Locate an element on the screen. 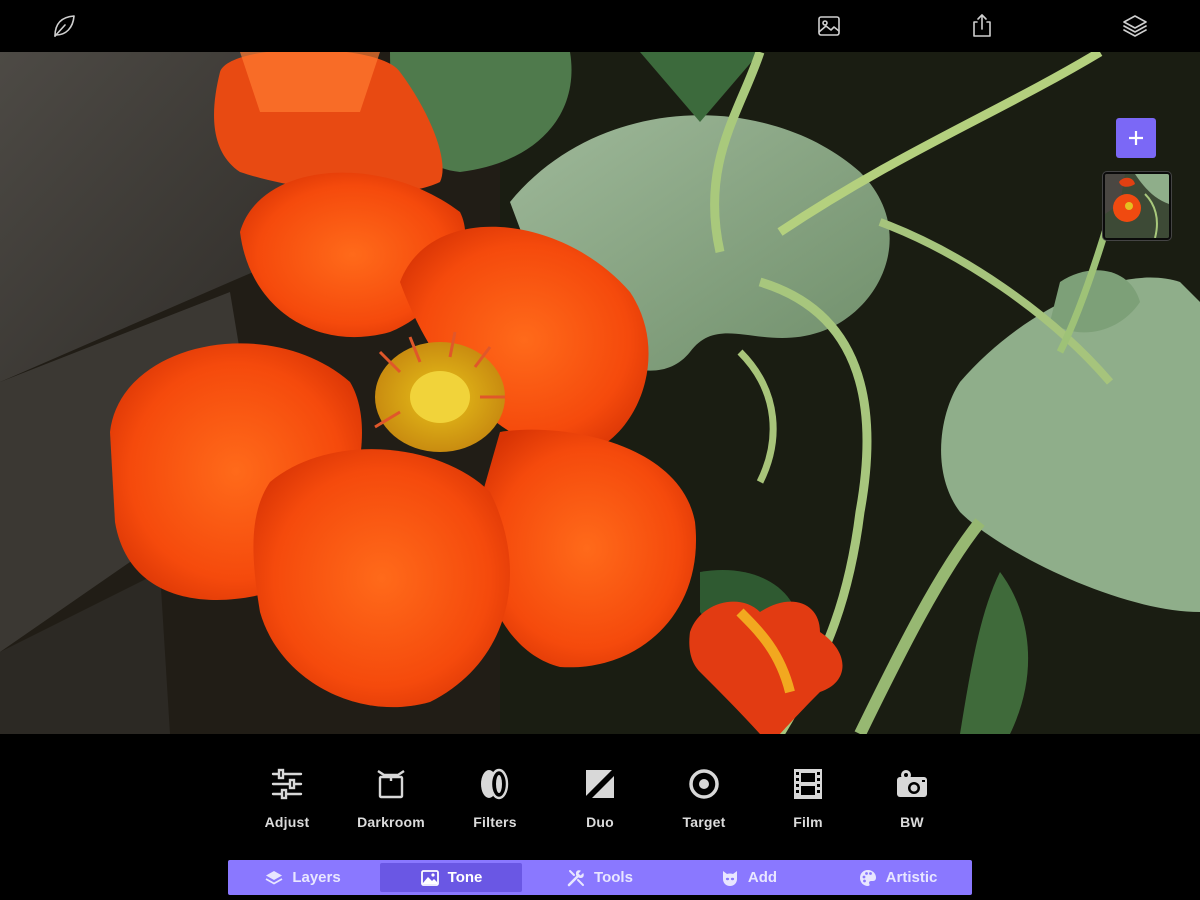 The height and width of the screenshot is (900, 1200). tool-adjust: Adjust is located at coordinates (287, 799).